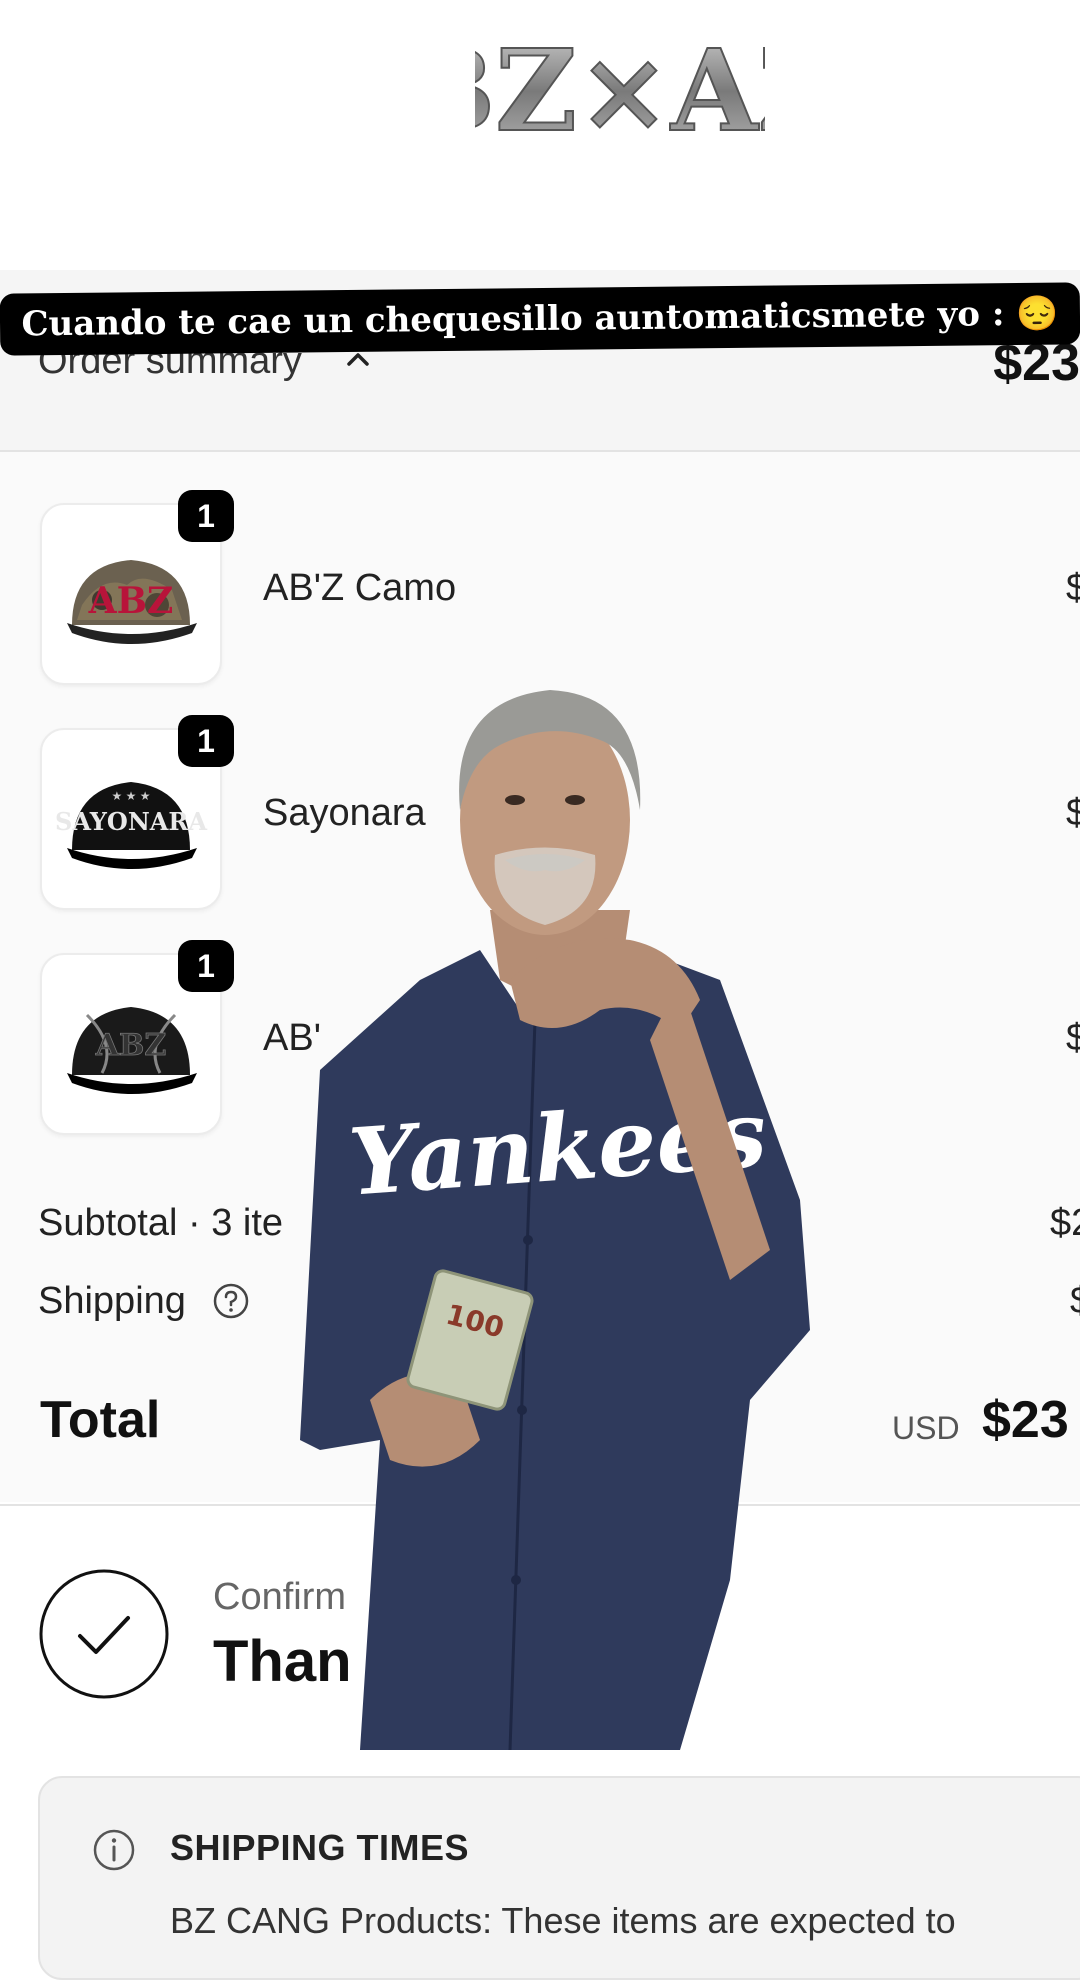 The height and width of the screenshot is (1980, 1080). Describe the element at coordinates (100, 1420) in the screenshot. I see `total-label: Total` at that location.